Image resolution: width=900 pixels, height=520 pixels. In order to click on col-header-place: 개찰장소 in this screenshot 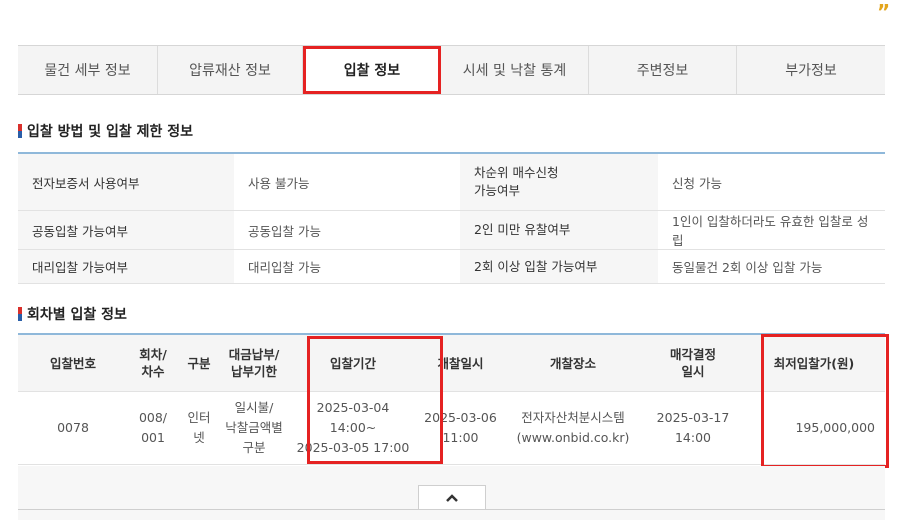, I will do `click(573, 362)`.